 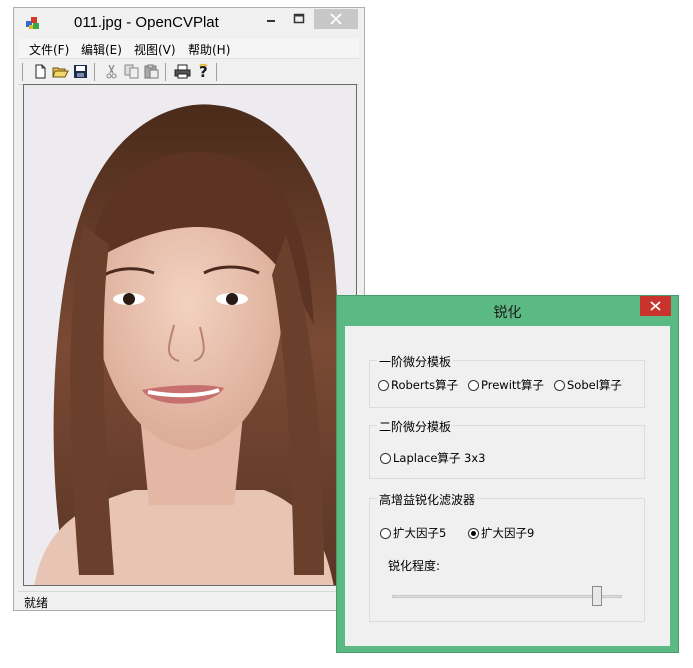 I want to click on save-icon, so click(x=80, y=71).